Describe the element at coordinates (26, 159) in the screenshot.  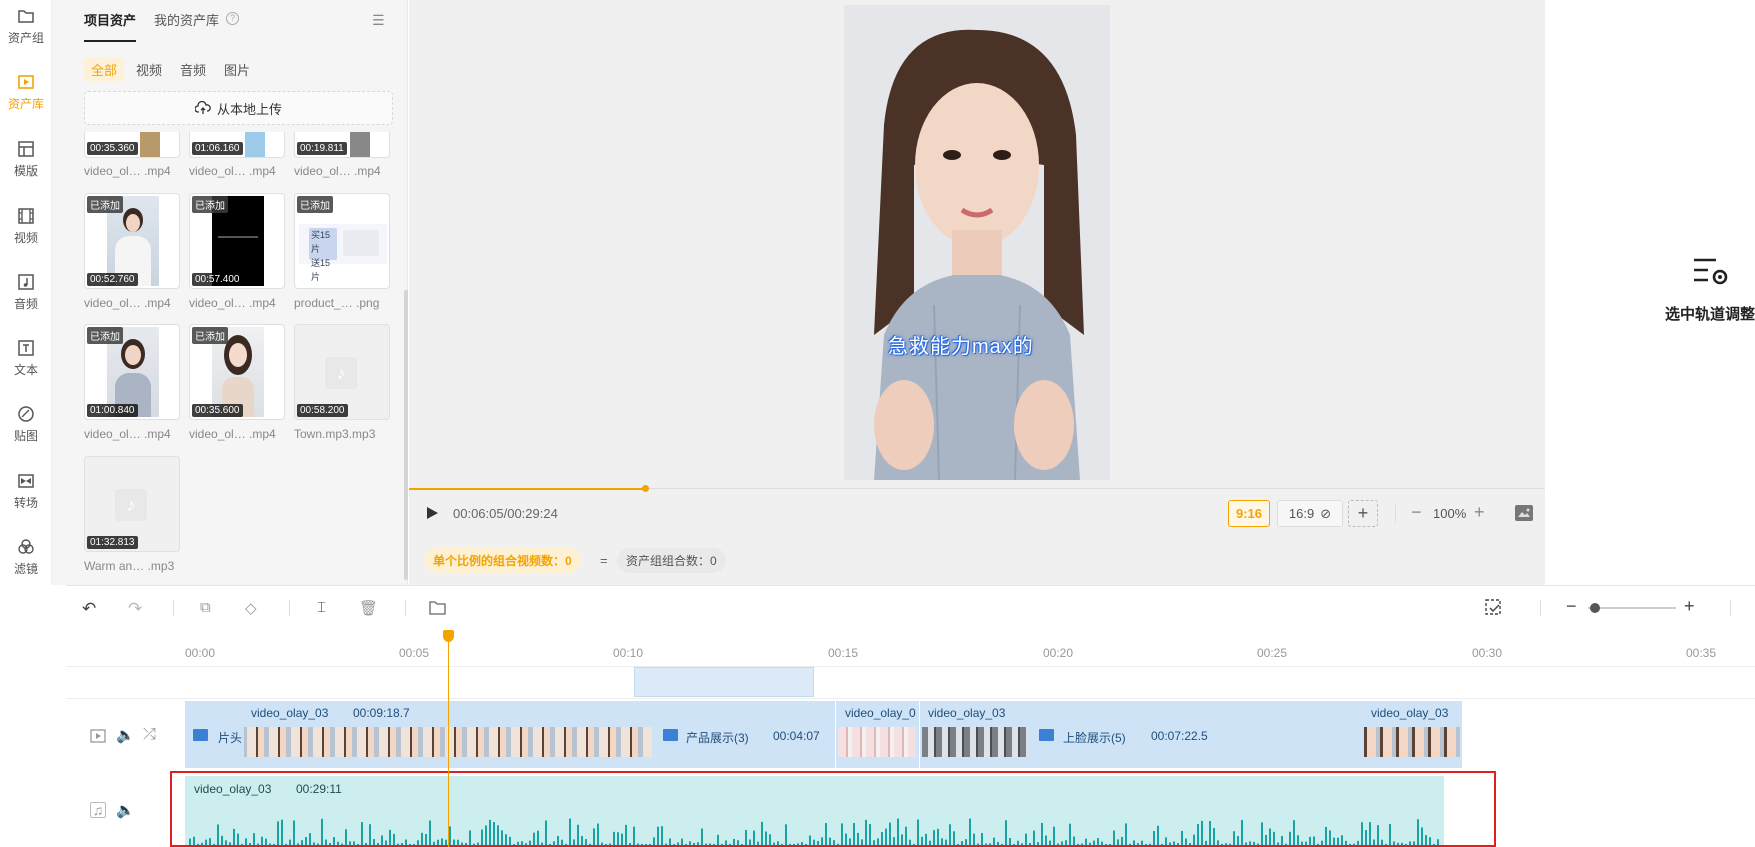
I see `rail-item-templates: 模版` at that location.